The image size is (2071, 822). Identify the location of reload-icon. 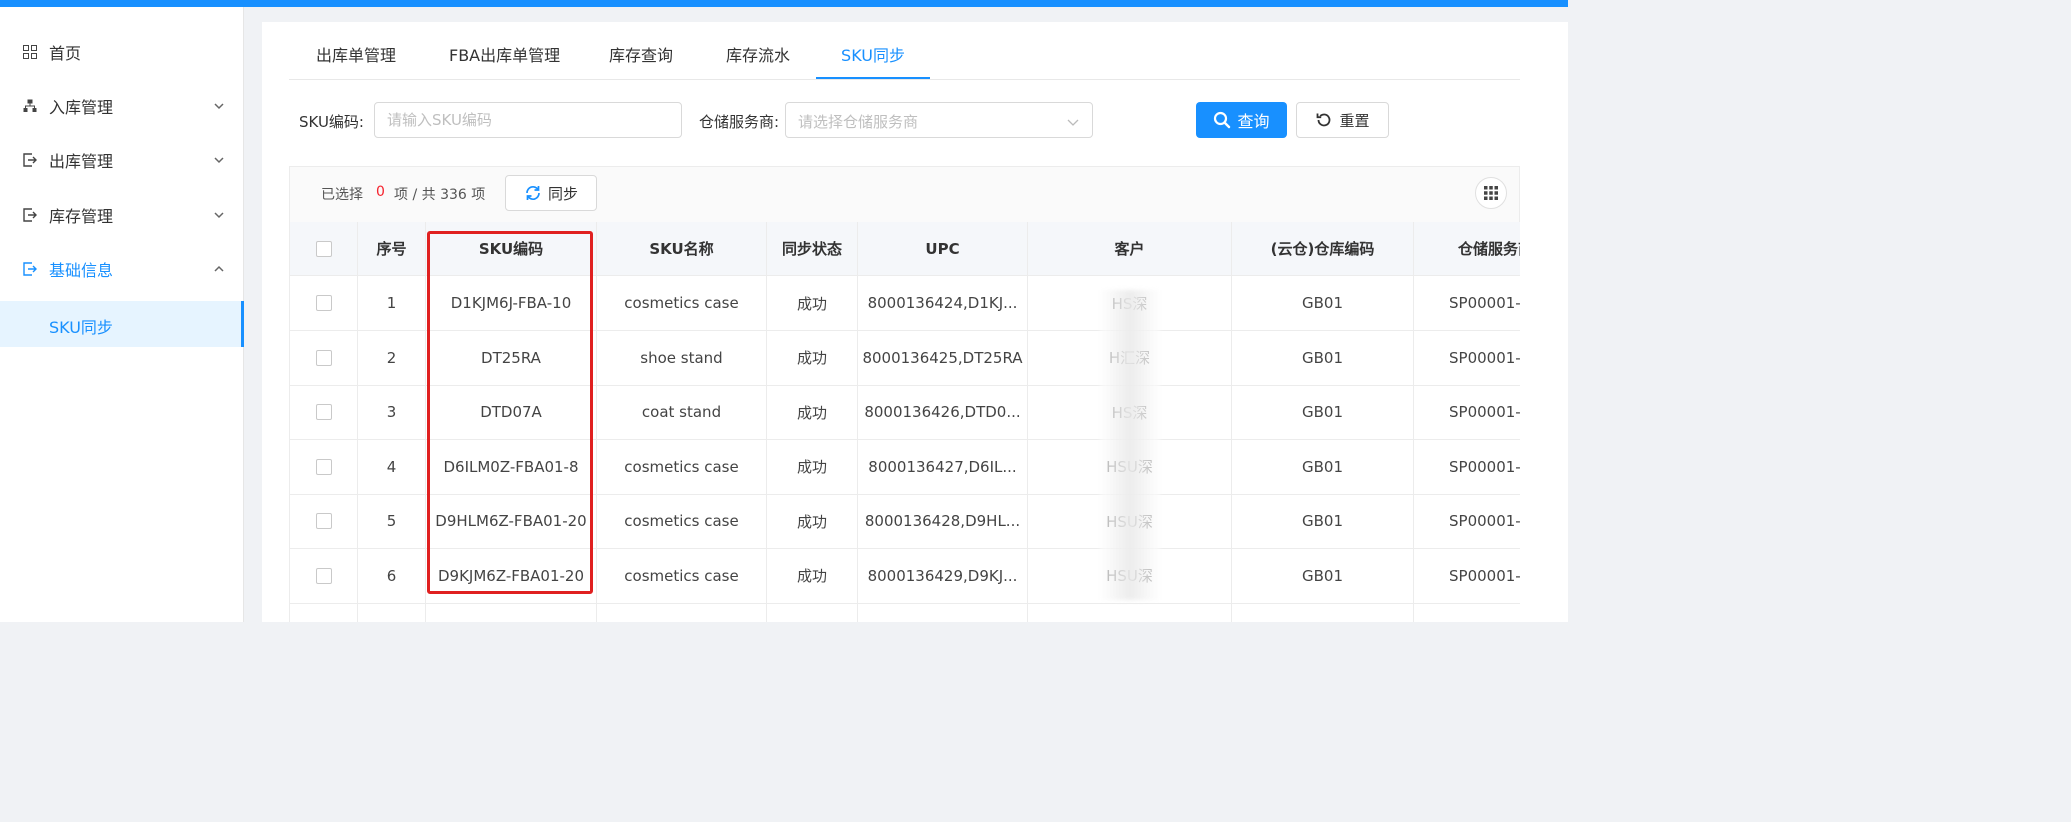
(1324, 120).